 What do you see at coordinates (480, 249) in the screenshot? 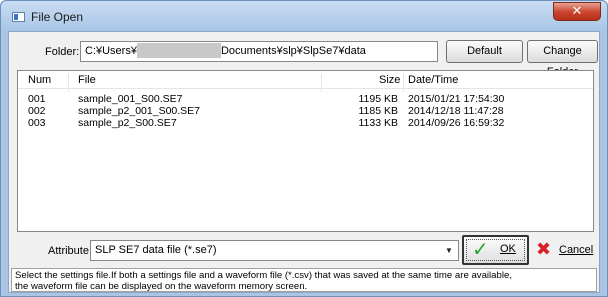
I see `checkmark-icon: ✓` at bounding box center [480, 249].